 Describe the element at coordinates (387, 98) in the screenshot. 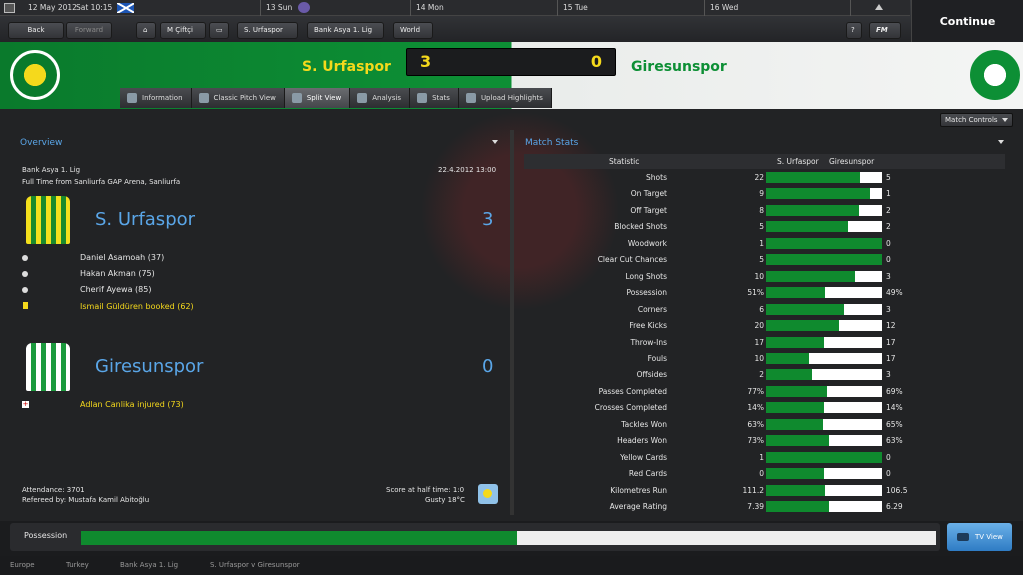

I see `tab-label: Analysis` at that location.